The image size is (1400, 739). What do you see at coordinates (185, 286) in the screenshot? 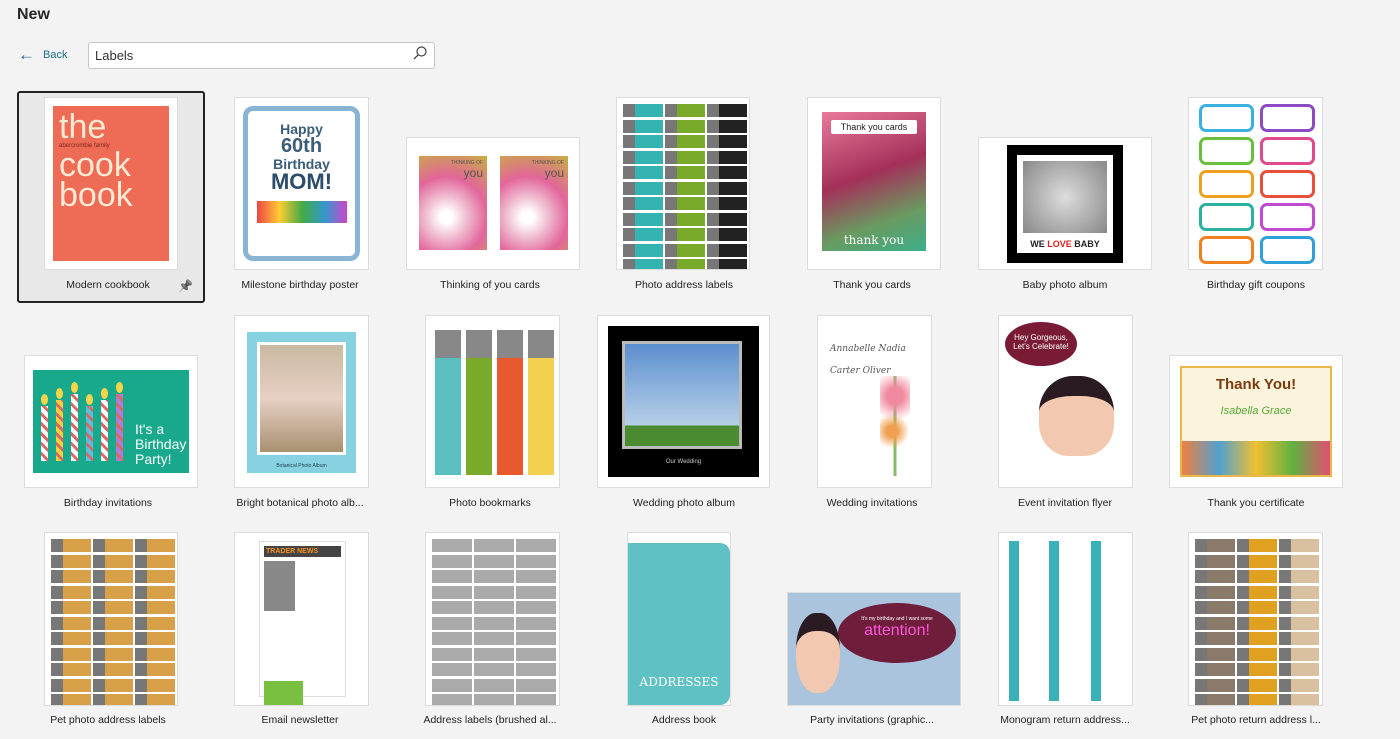
I see `pin-icon: 📌` at bounding box center [185, 286].